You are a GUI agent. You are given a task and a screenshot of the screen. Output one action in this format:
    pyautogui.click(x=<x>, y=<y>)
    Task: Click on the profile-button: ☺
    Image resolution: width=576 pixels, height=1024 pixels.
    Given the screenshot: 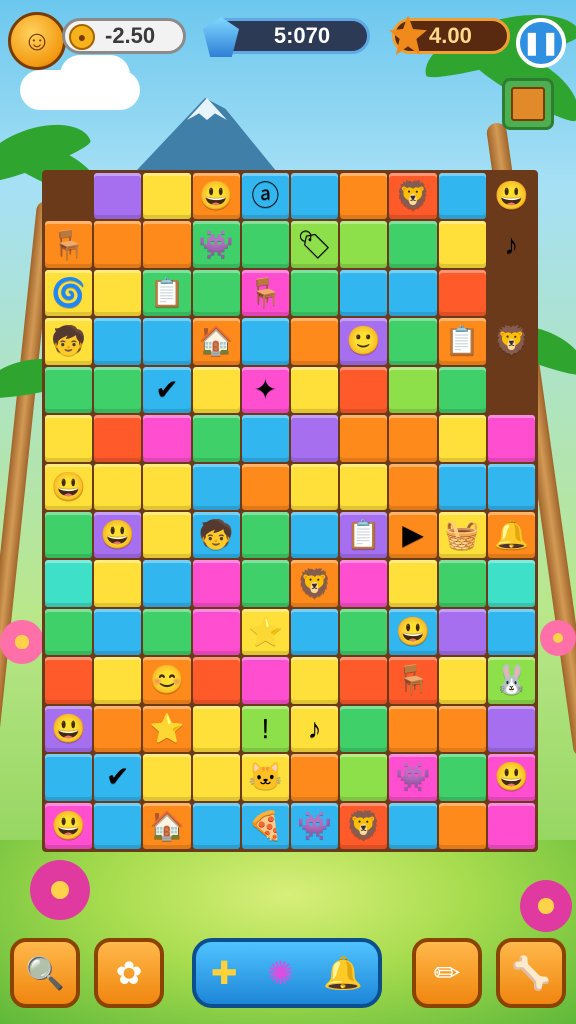 What is the action you would take?
    pyautogui.click(x=37, y=41)
    